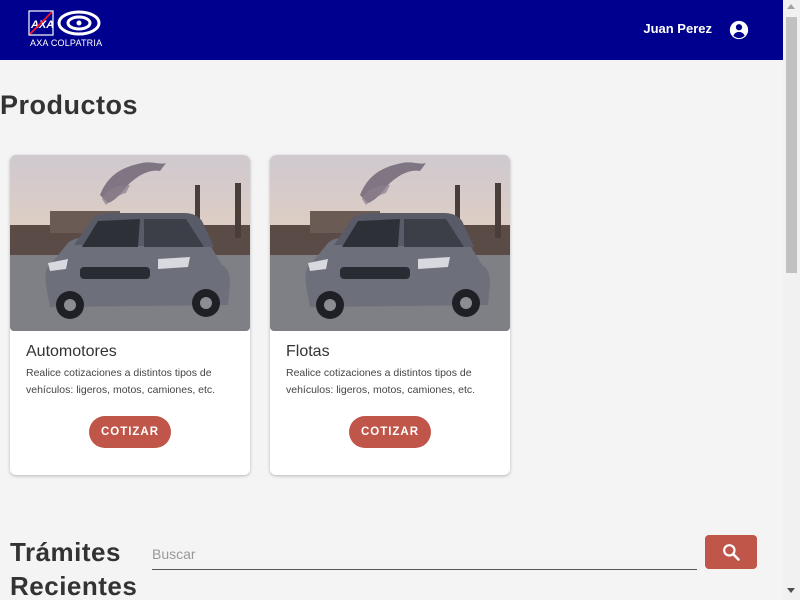 This screenshot has width=800, height=600. I want to click on products-title: Productos, so click(69, 105).